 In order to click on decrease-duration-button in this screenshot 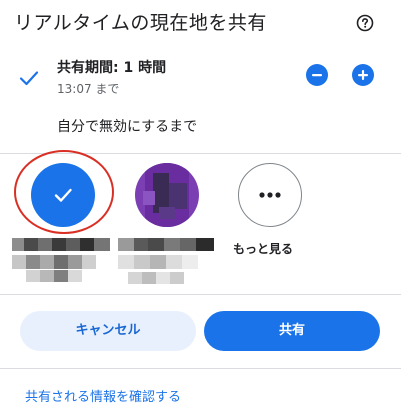, I will do `click(317, 75)`.